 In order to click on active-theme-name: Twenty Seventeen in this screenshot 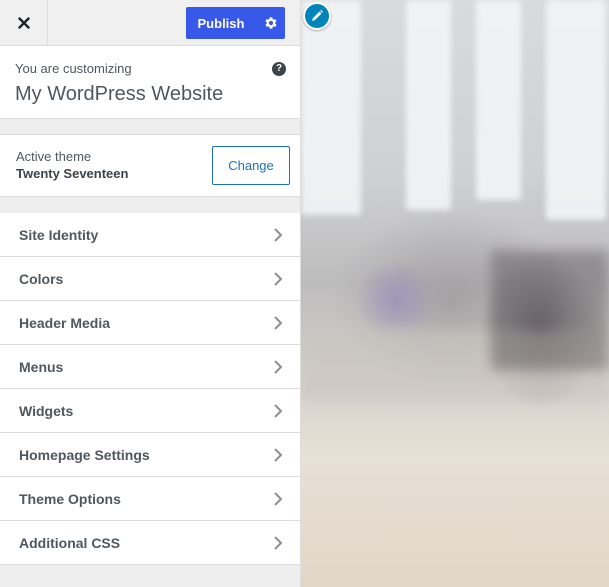, I will do `click(72, 173)`.